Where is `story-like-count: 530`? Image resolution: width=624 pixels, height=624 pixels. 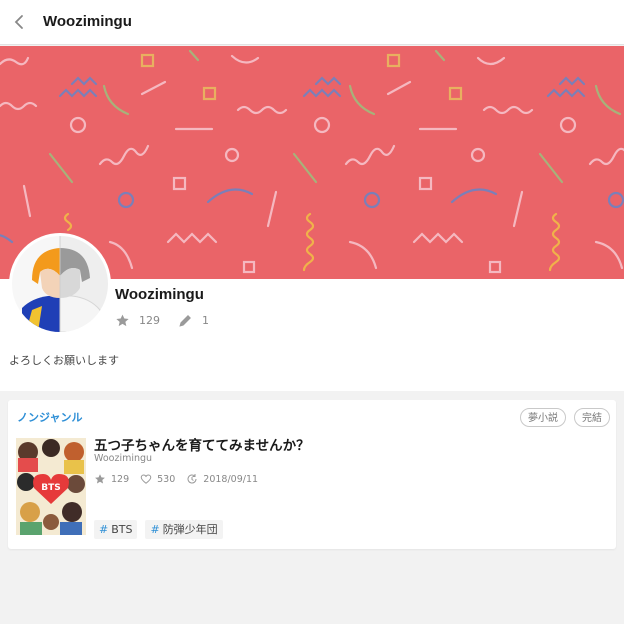
story-like-count: 530 is located at coordinates (166, 479).